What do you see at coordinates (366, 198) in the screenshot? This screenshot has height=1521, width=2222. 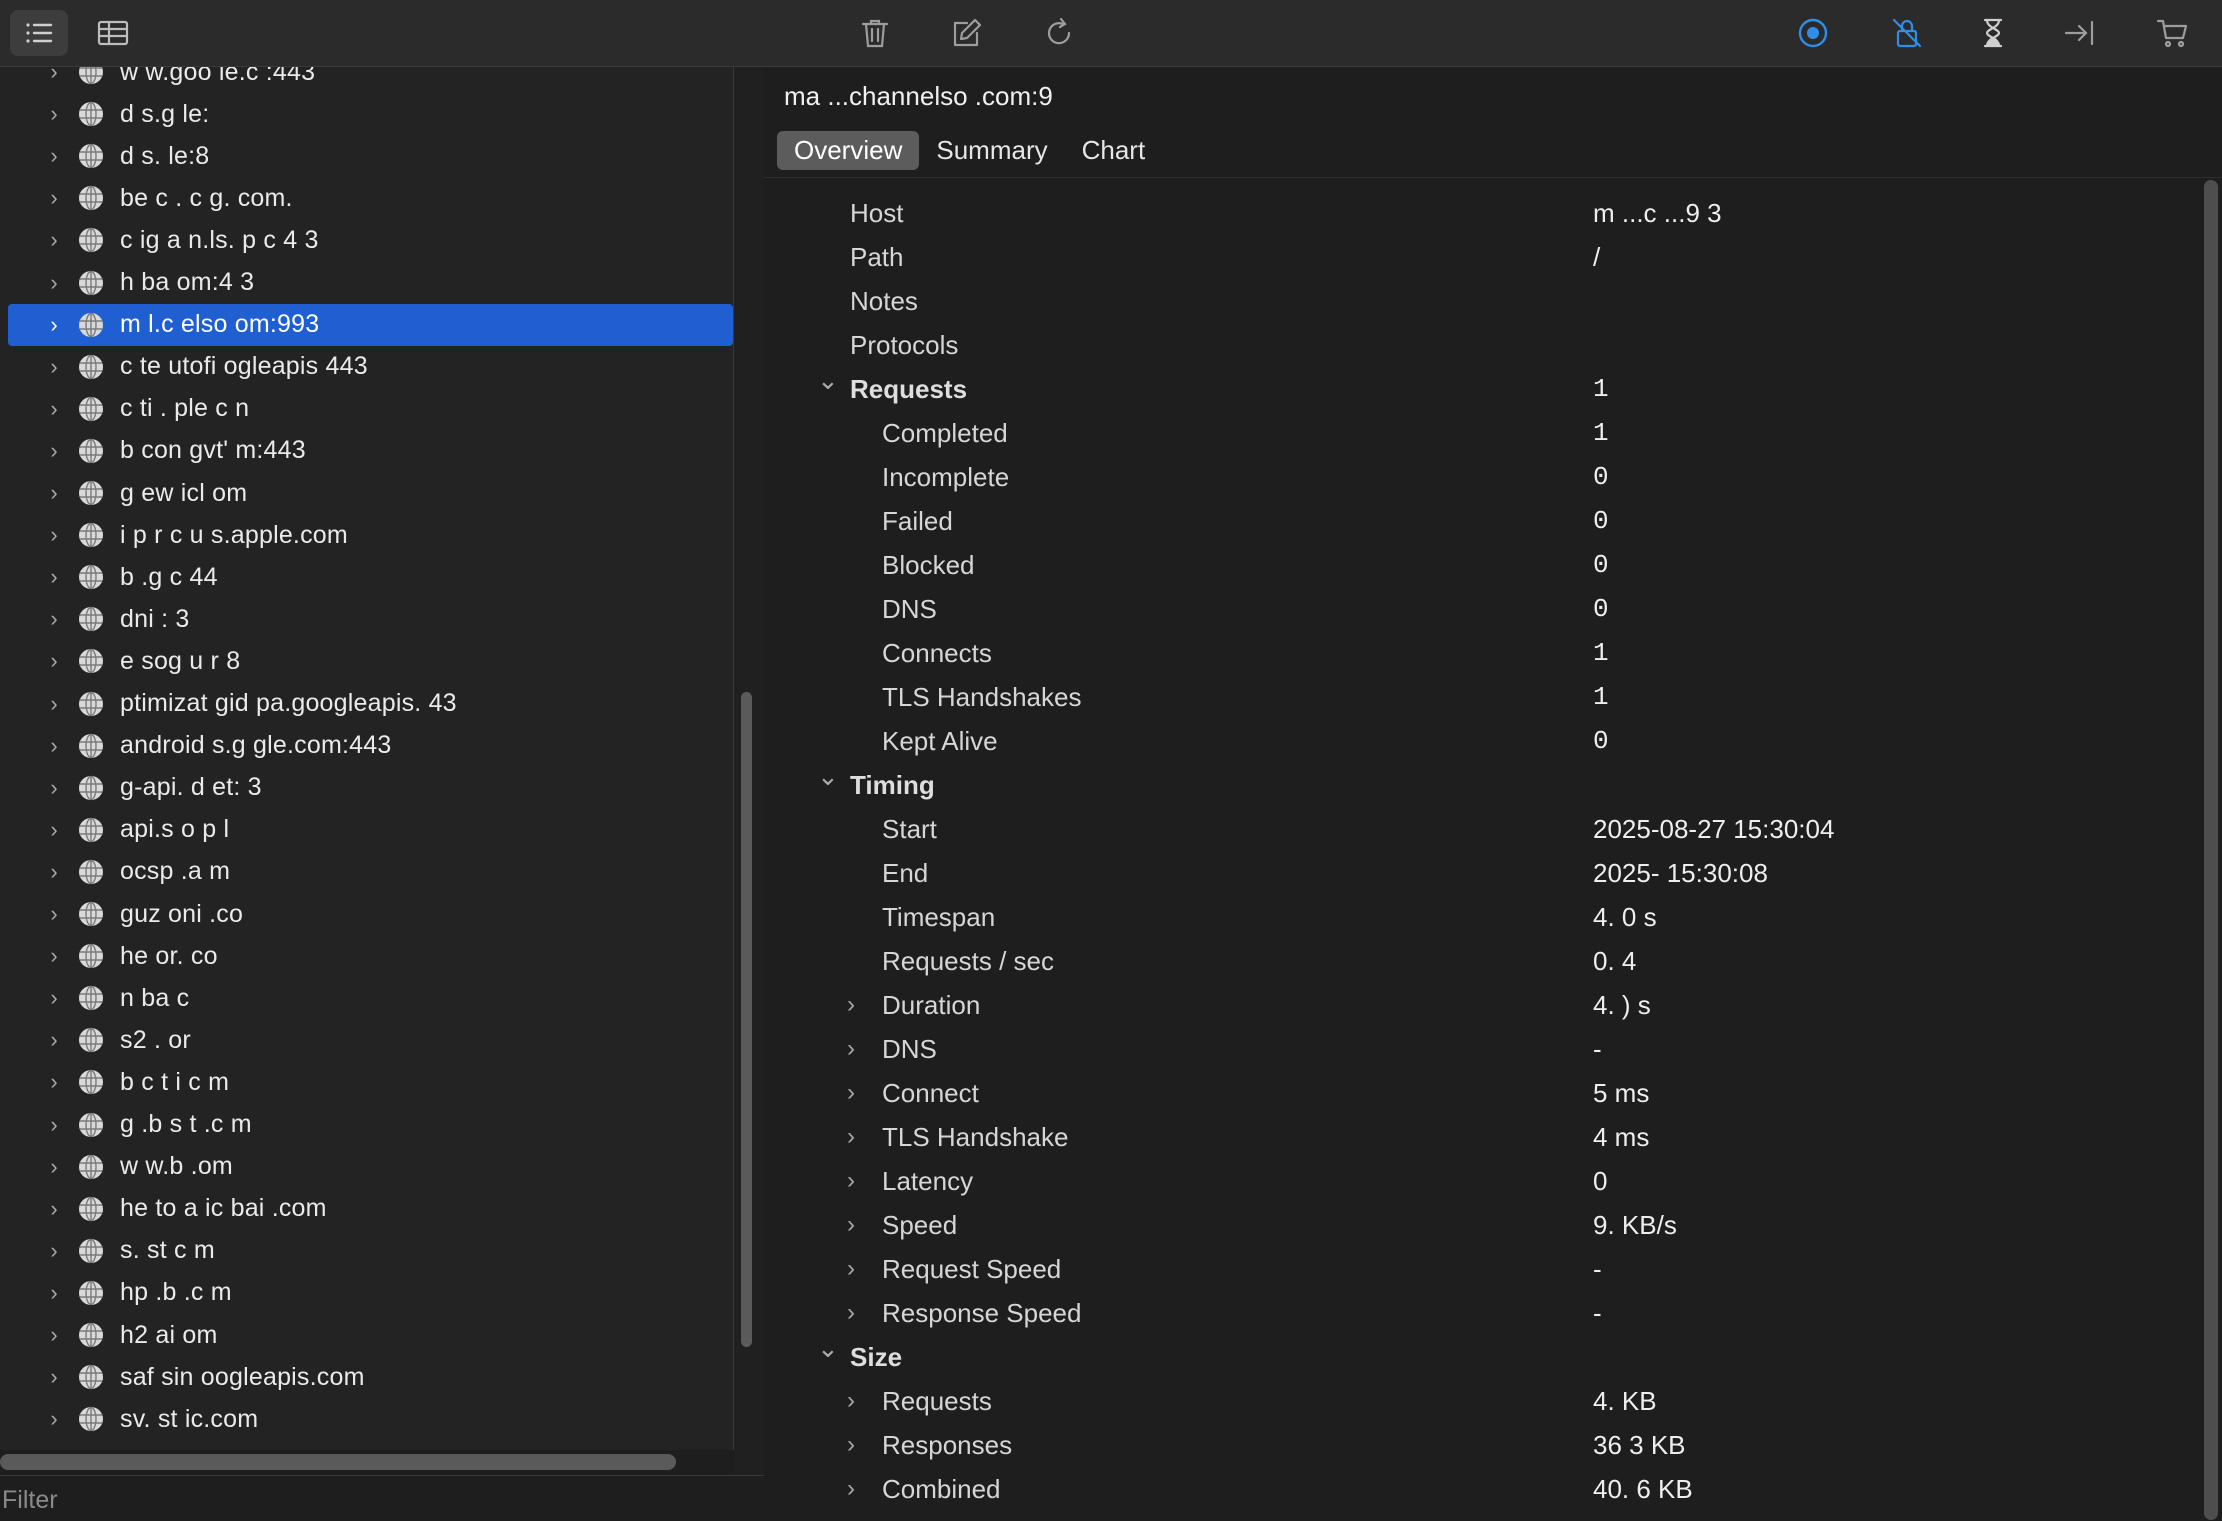 I see `host-row: › be c . c g. com.` at bounding box center [366, 198].